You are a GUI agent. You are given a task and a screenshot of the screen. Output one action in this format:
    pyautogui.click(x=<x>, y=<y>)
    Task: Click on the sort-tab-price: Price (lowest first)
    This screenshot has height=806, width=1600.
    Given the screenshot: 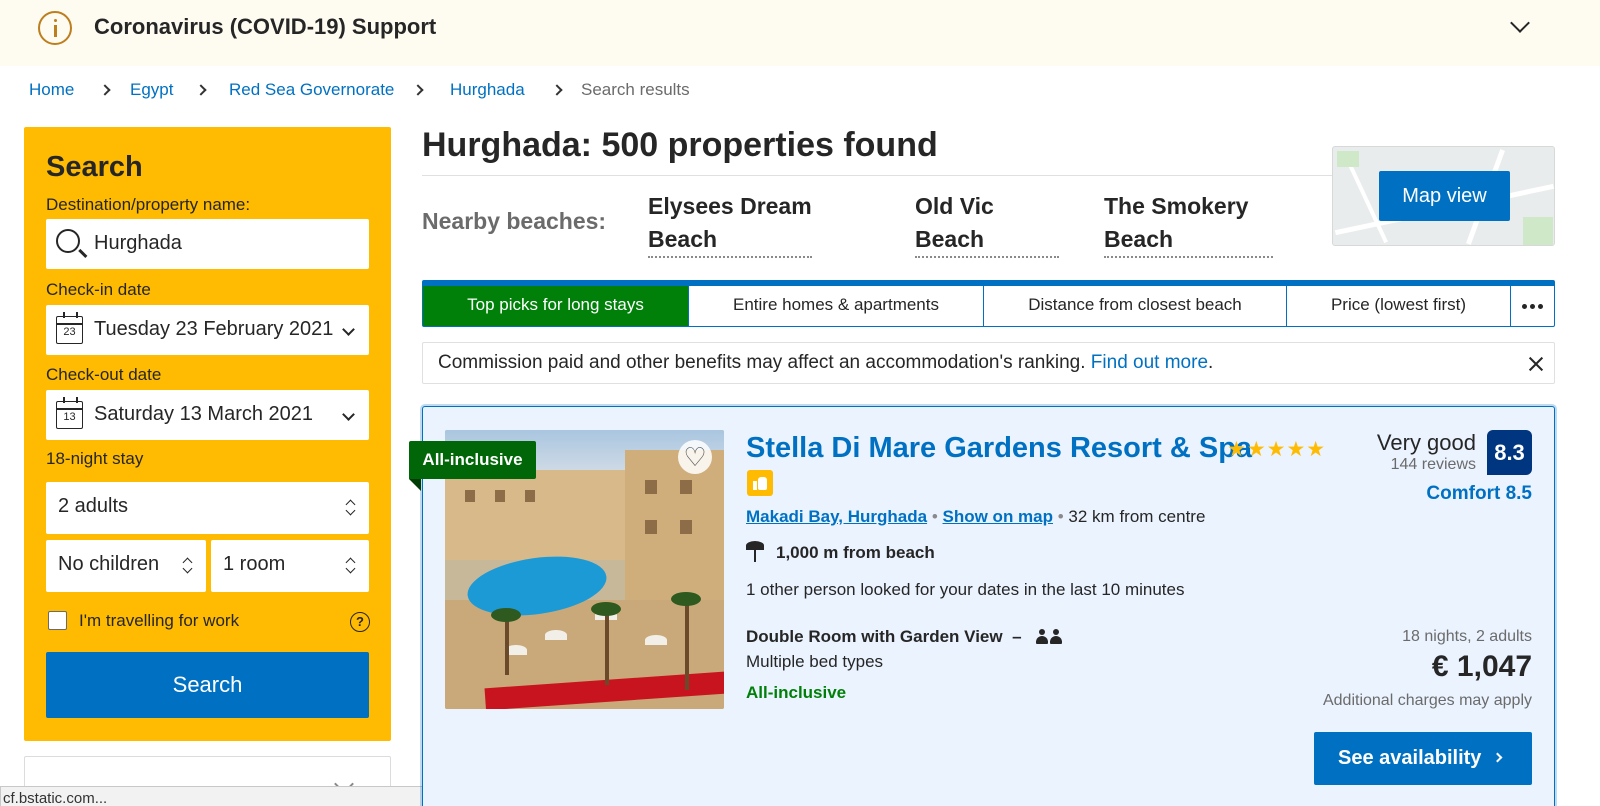 What is the action you would take?
    pyautogui.click(x=1399, y=306)
    